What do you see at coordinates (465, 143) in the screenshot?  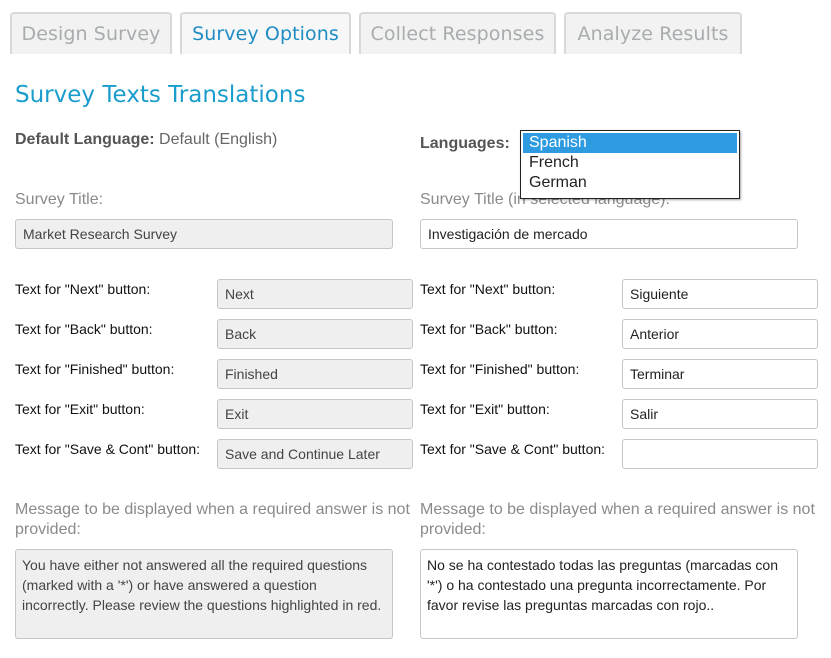 I see `languages-label: Languages:` at bounding box center [465, 143].